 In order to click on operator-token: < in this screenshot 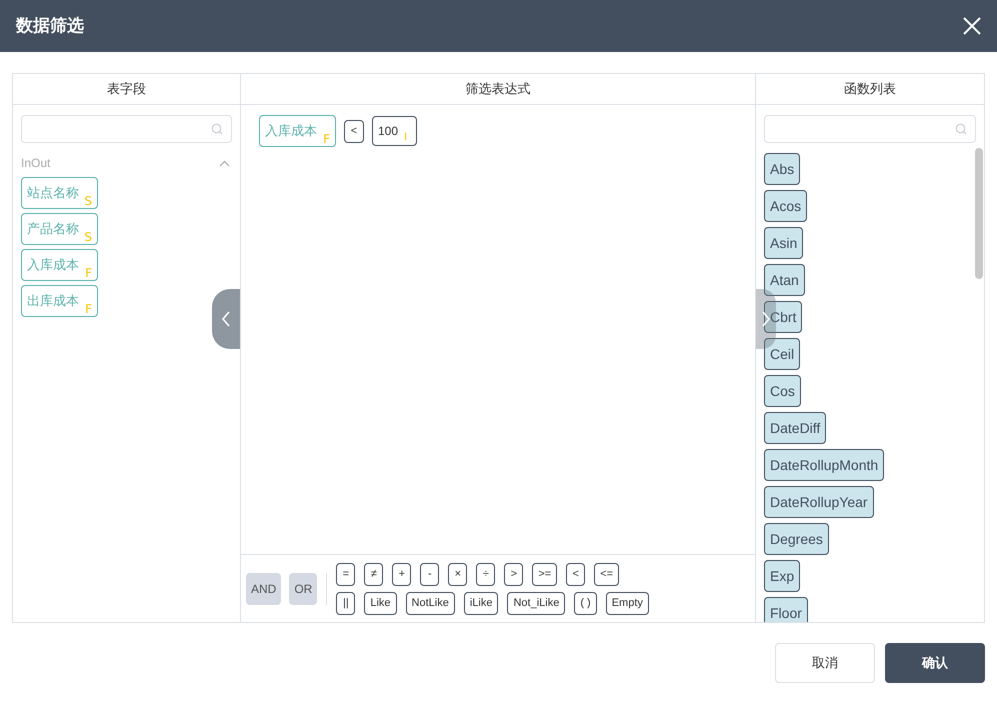, I will do `click(354, 131)`.